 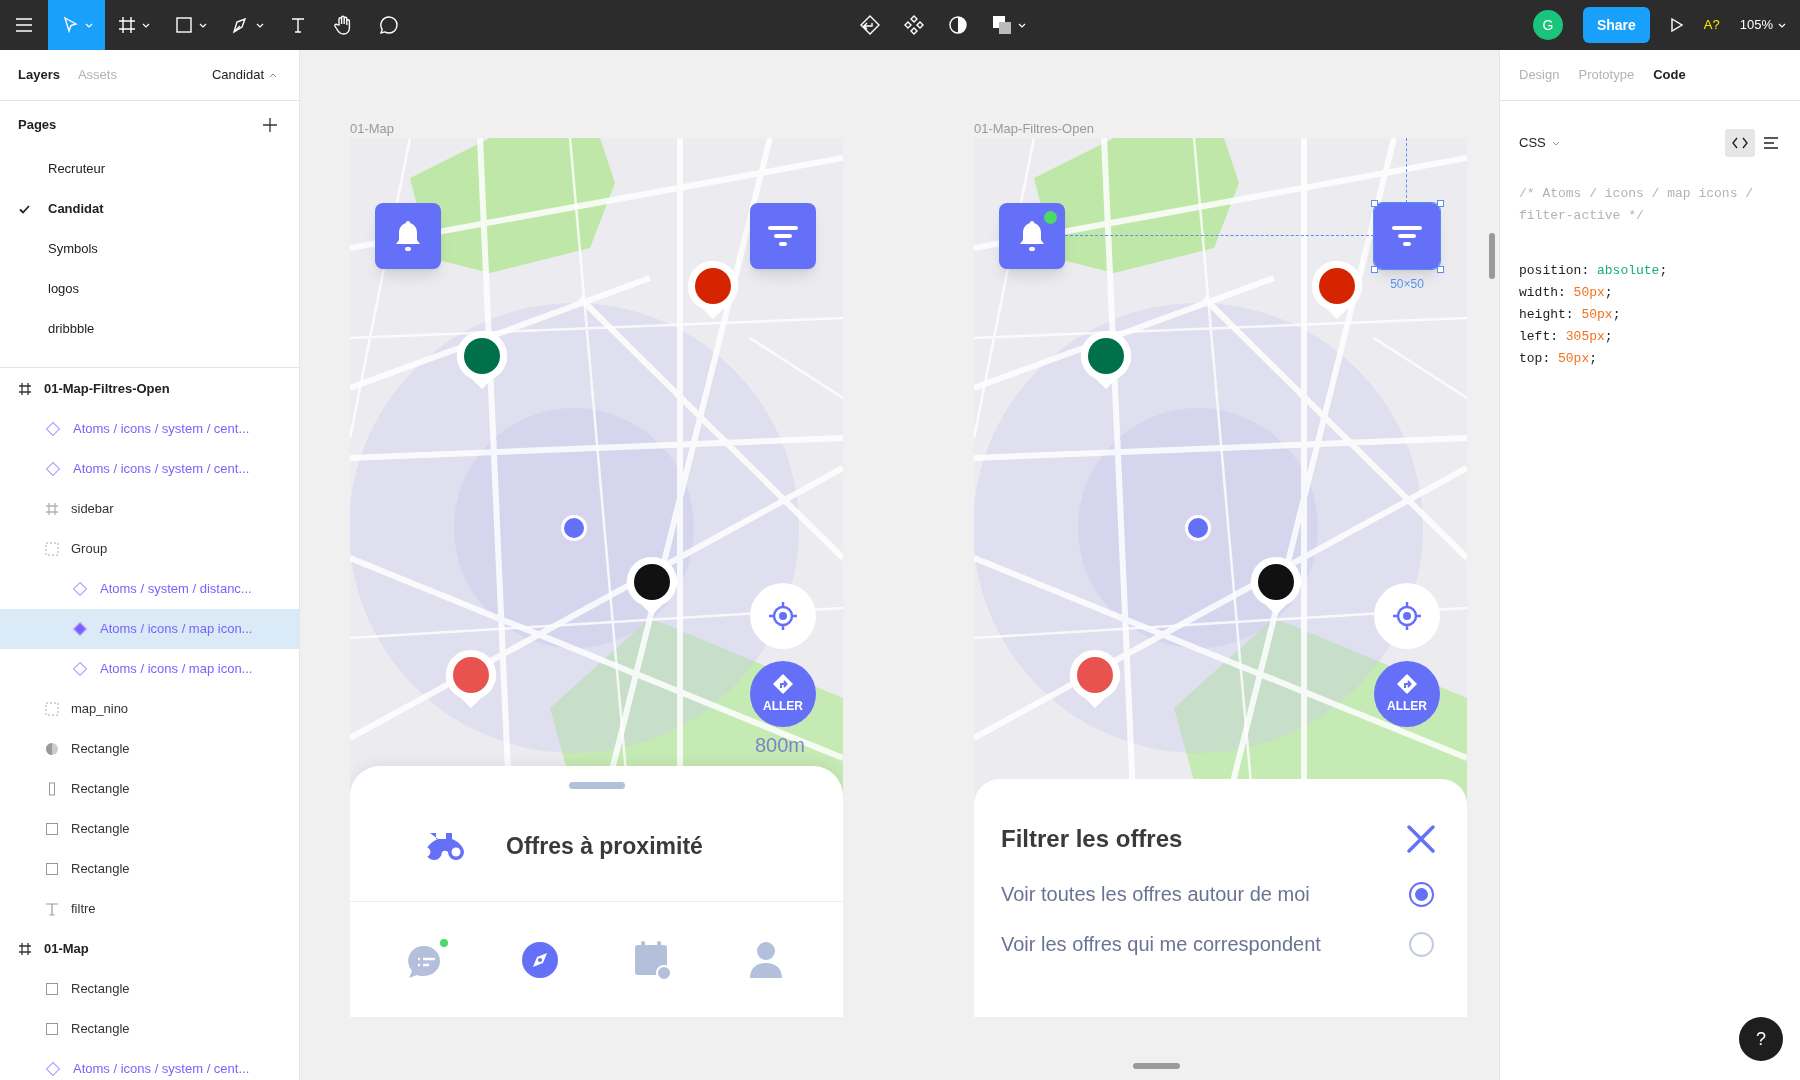 I want to click on component-tool-icon, so click(x=869, y=25).